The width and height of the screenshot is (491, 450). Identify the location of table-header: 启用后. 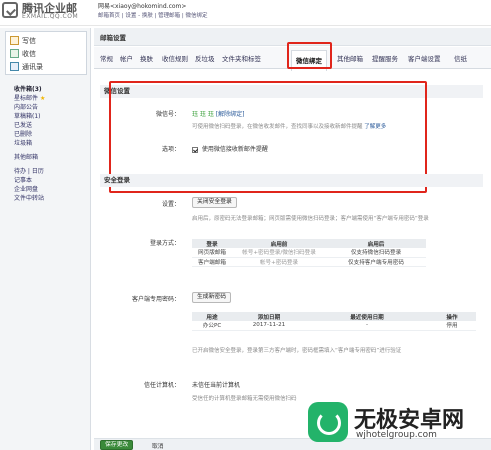
(376, 243).